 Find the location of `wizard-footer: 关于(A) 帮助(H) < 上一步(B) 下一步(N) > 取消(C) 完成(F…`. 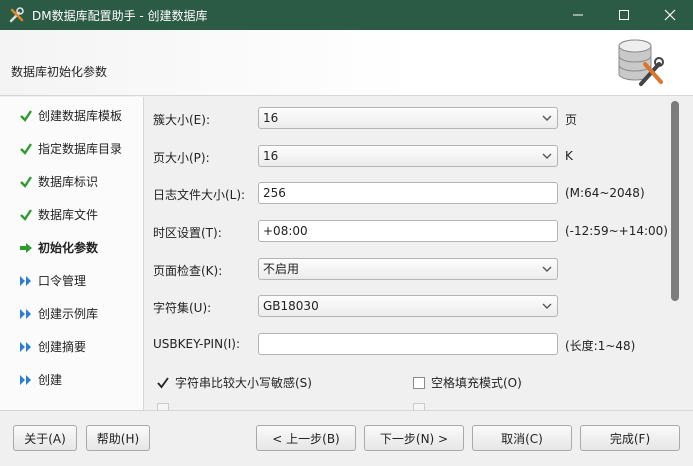

wizard-footer: 关于(A) 帮助(H) < 上一步(B) 下一步(N) > 取消(C) 完成(F… is located at coordinates (346, 438).